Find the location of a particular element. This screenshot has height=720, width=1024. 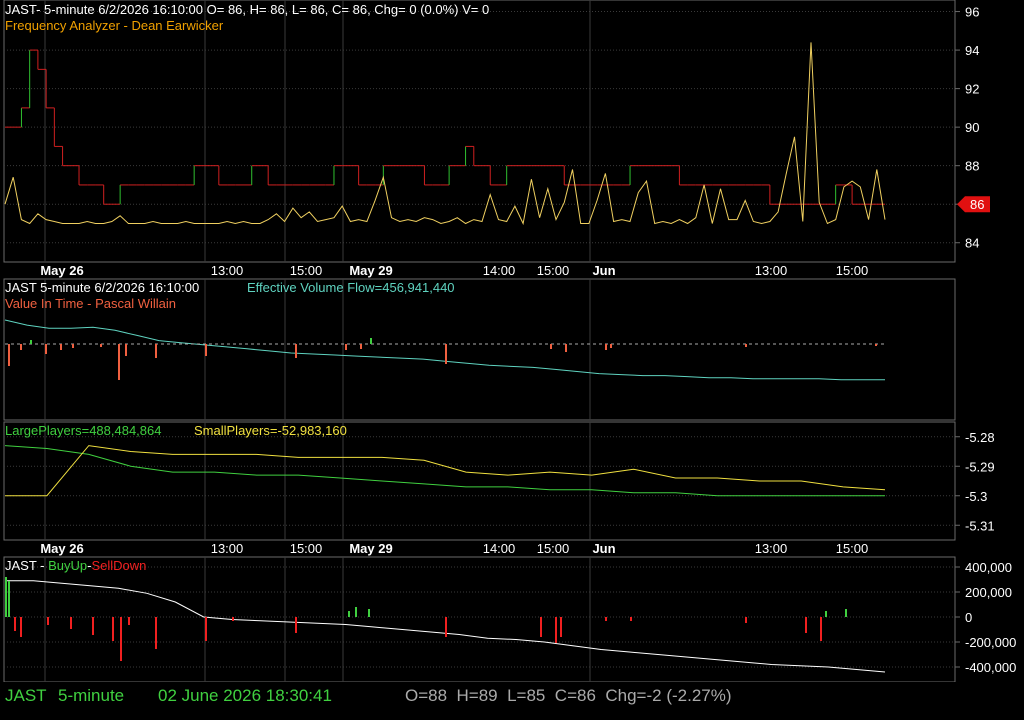

effective-volume-flow-label: Effective Volume Flow=456,941,440 is located at coordinates (351, 287).